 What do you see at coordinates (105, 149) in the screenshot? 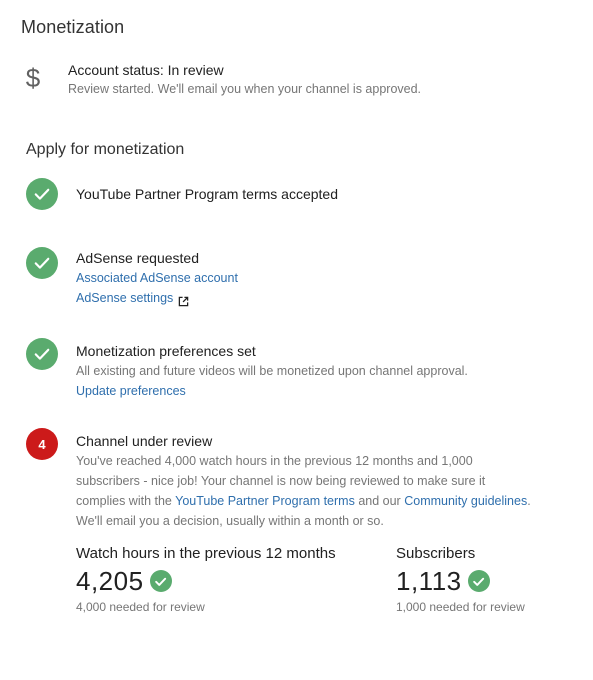
I see `section-title: Apply for monetization` at bounding box center [105, 149].